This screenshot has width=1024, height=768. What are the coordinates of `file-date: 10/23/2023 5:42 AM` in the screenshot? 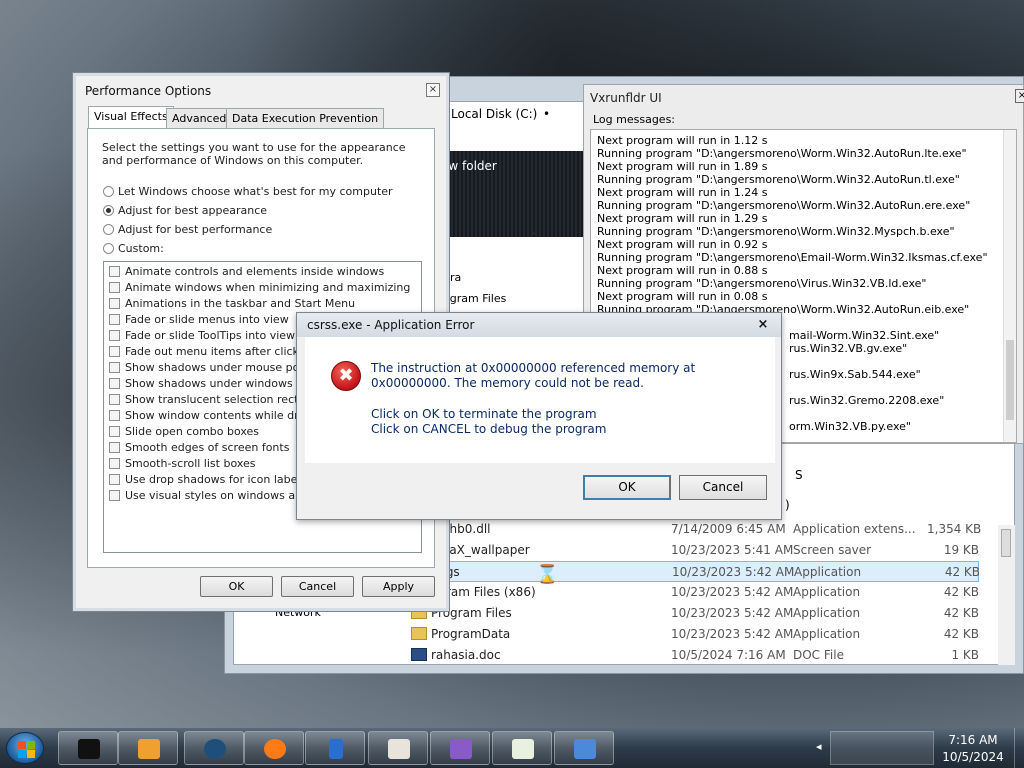 It's located at (732, 634).